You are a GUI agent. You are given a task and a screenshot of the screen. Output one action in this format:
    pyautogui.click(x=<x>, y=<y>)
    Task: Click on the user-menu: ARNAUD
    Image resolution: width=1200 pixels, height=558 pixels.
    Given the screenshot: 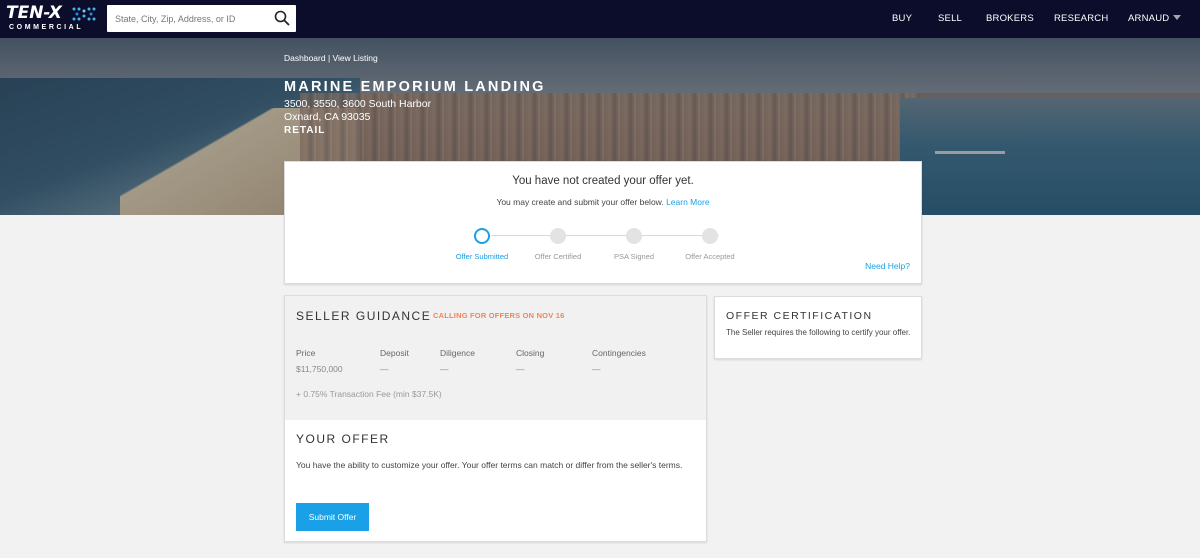 What is the action you would take?
    pyautogui.click(x=1155, y=19)
    